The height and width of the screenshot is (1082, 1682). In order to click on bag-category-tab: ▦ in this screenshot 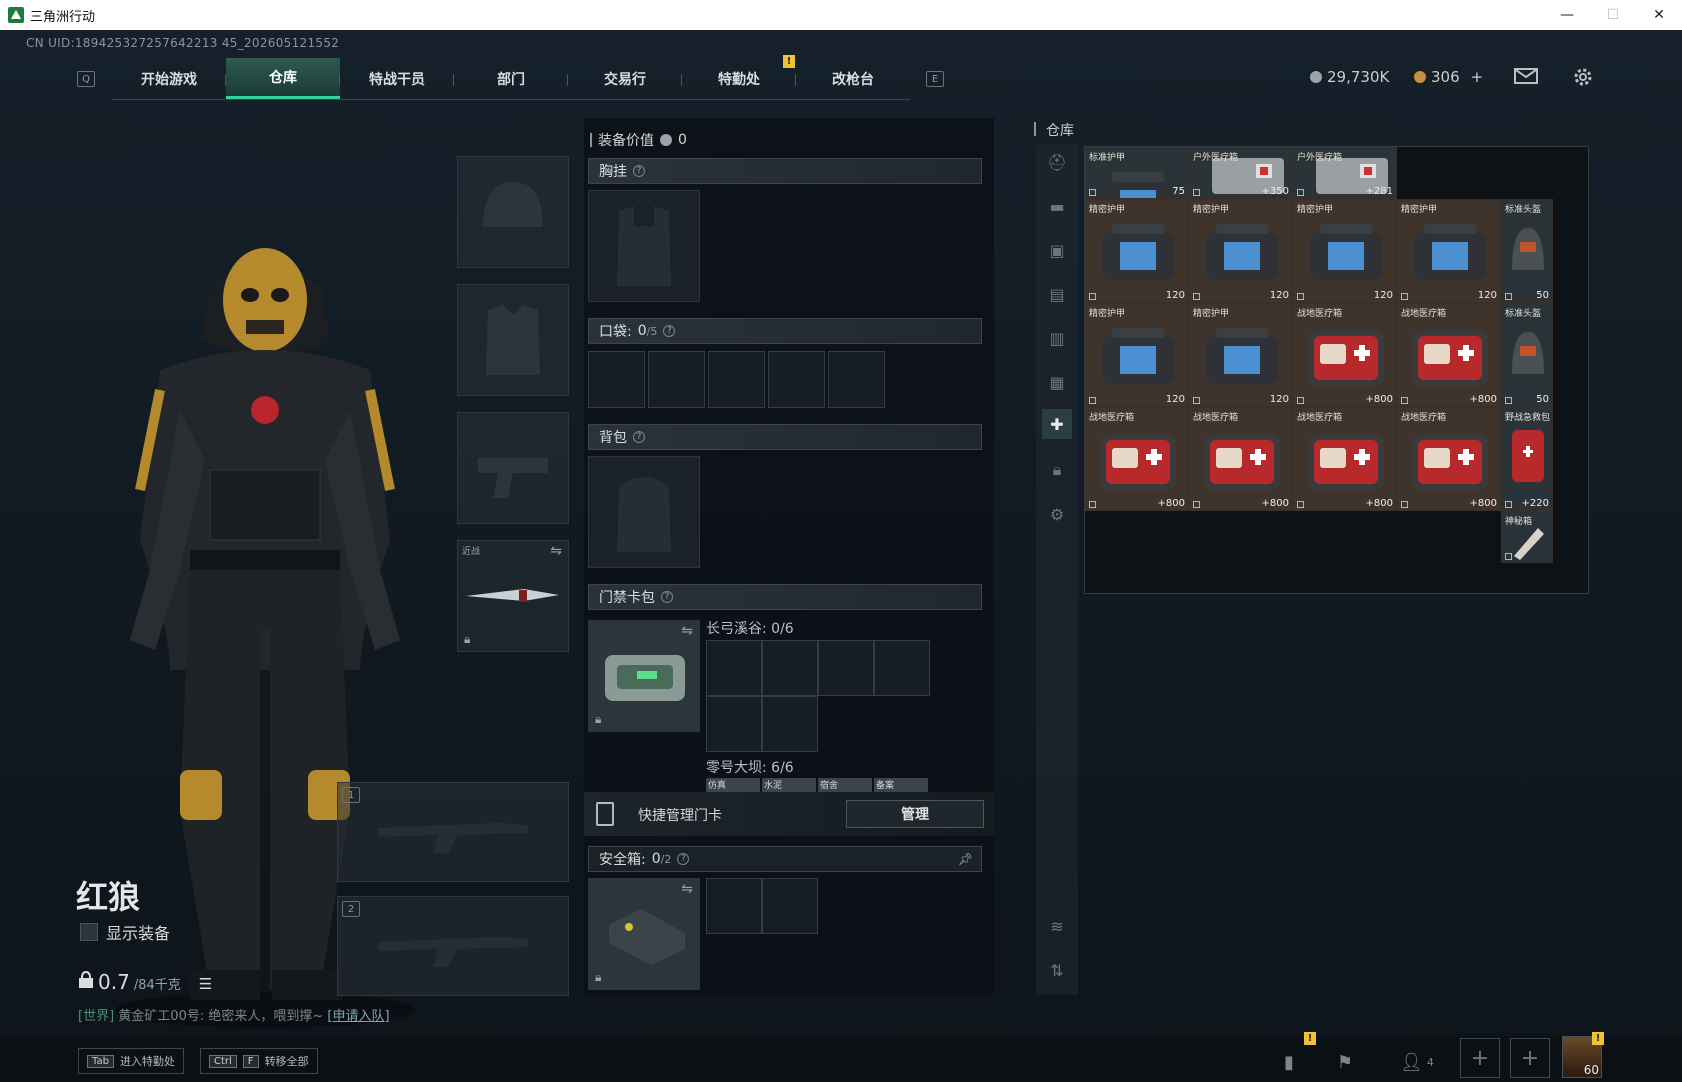, I will do `click(1057, 382)`.